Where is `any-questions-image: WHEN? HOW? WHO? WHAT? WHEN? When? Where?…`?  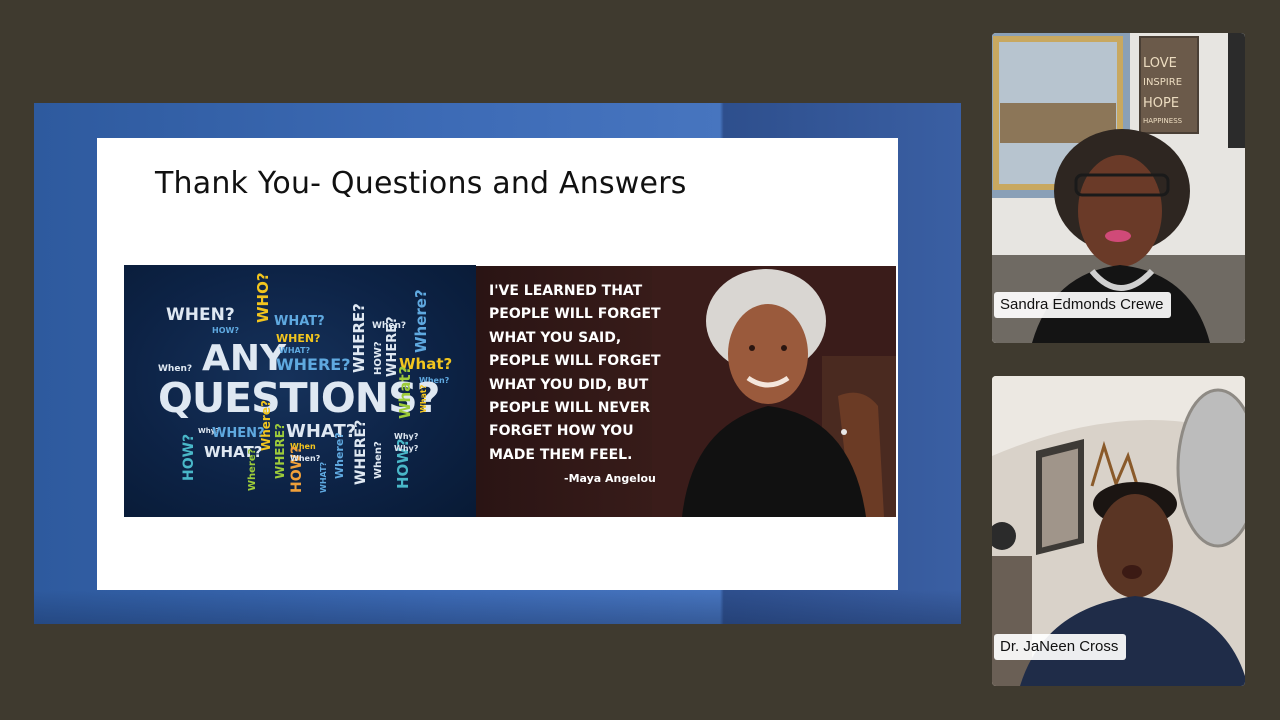
any-questions-image: WHEN? HOW? WHO? WHAT? WHEN? When? Where?… is located at coordinates (300, 391).